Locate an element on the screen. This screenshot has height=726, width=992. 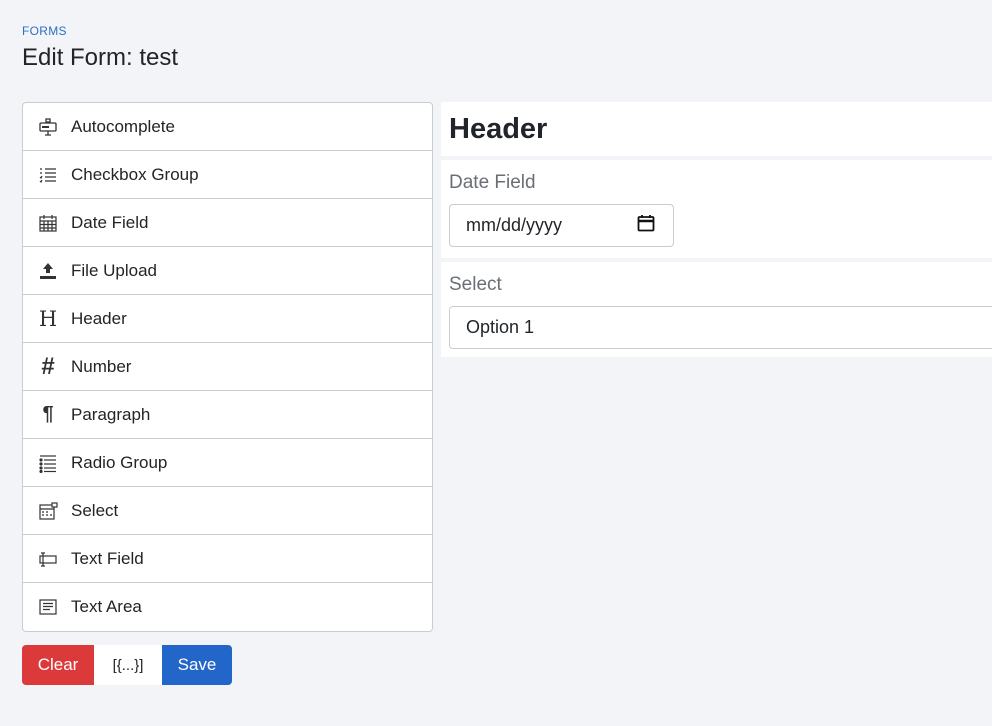
control-label: Radio Group is located at coordinates (119, 462).